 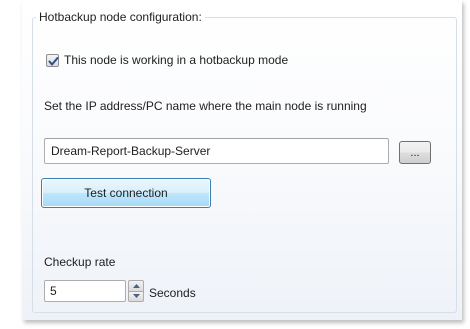 I want to click on spin-up-button, so click(x=136, y=286).